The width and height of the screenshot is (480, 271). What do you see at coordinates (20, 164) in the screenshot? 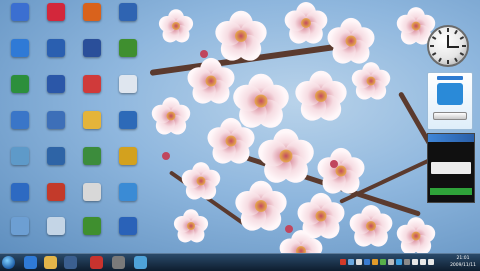
I see `desktop-icon-network` at bounding box center [20, 164].